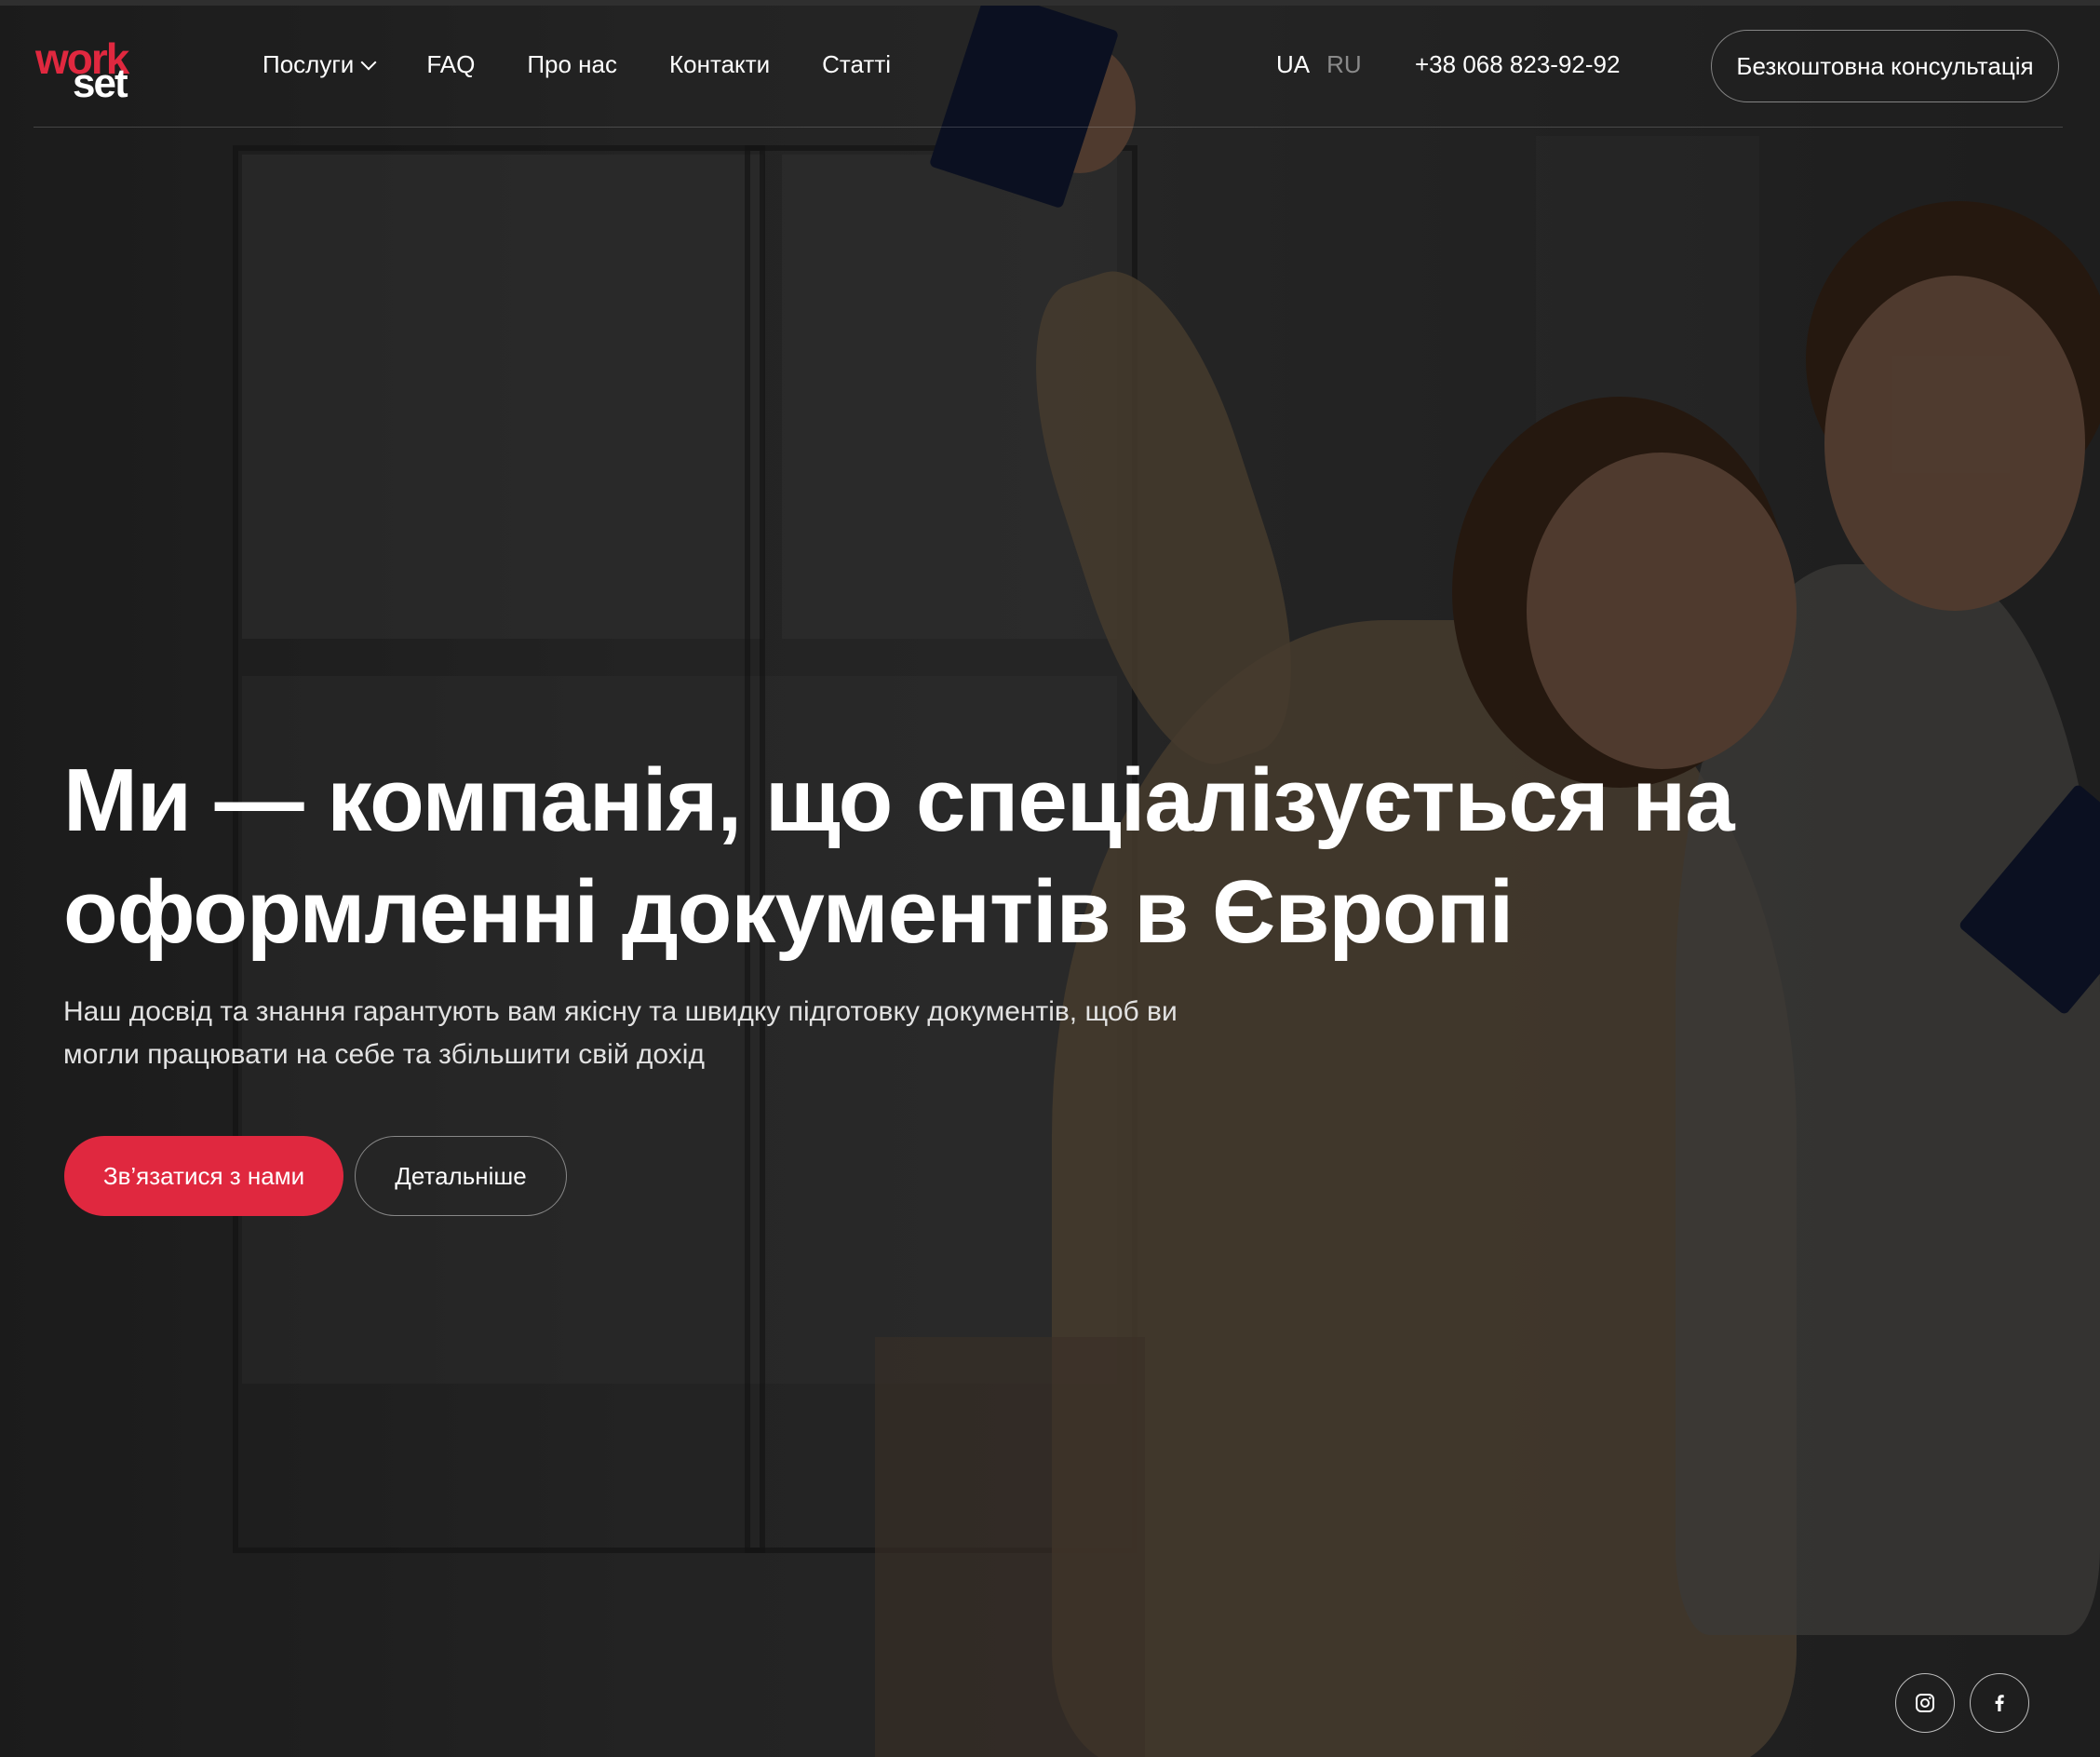 Image resolution: width=2100 pixels, height=1757 pixels. Describe the element at coordinates (1319, 64) in the screenshot. I see `language-switcher: UA RU` at that location.